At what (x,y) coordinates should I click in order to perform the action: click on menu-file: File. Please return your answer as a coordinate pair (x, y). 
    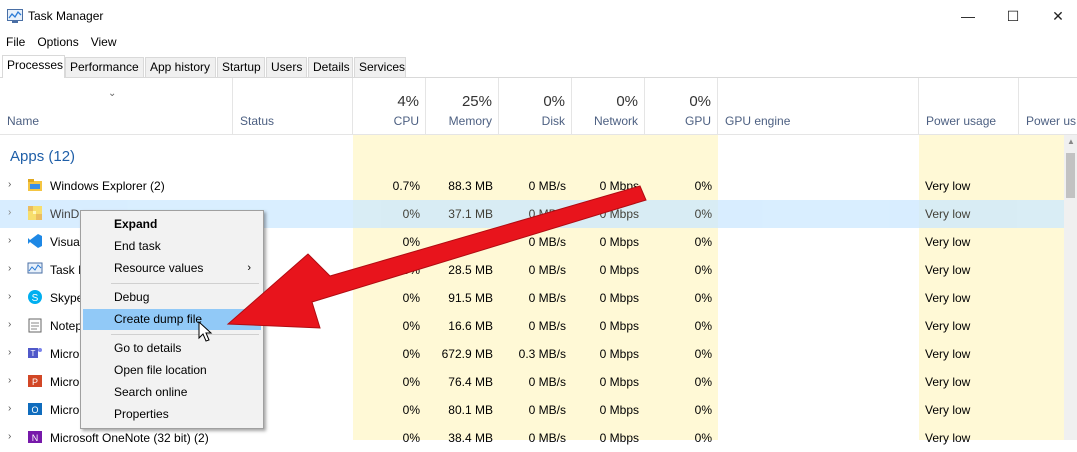
    Looking at the image, I should click on (15, 42).